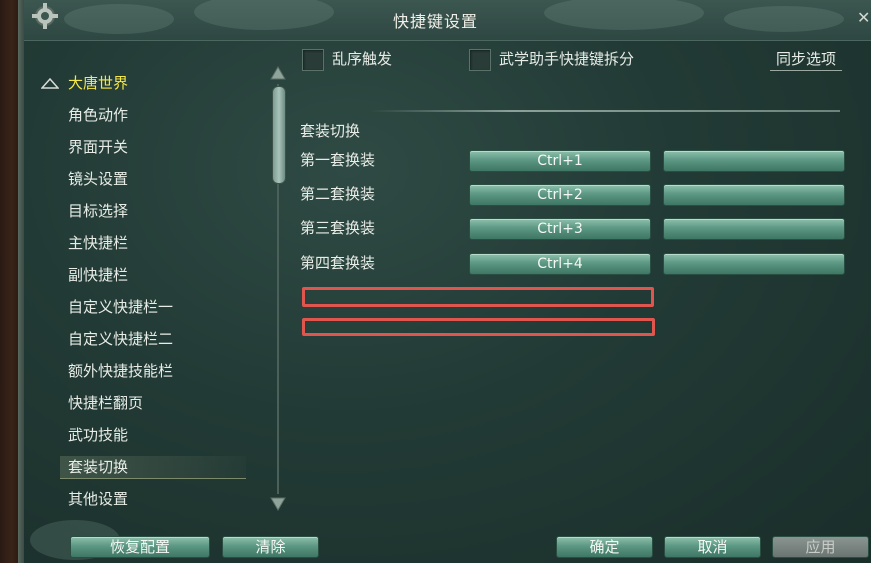 The height and width of the screenshot is (563, 871). I want to click on apply-button: 应用, so click(820, 547).